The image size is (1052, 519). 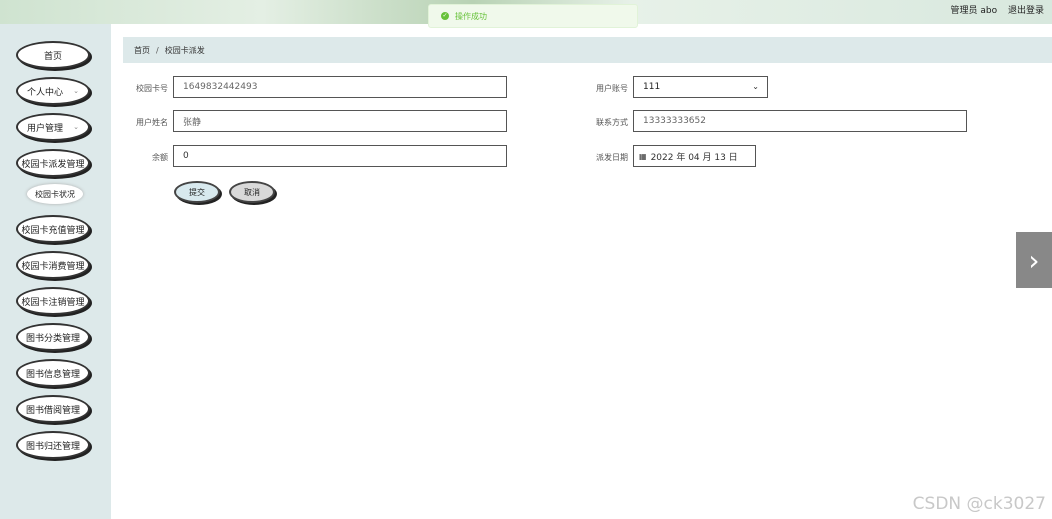 I want to click on name-field: 张静, so click(x=340, y=121).